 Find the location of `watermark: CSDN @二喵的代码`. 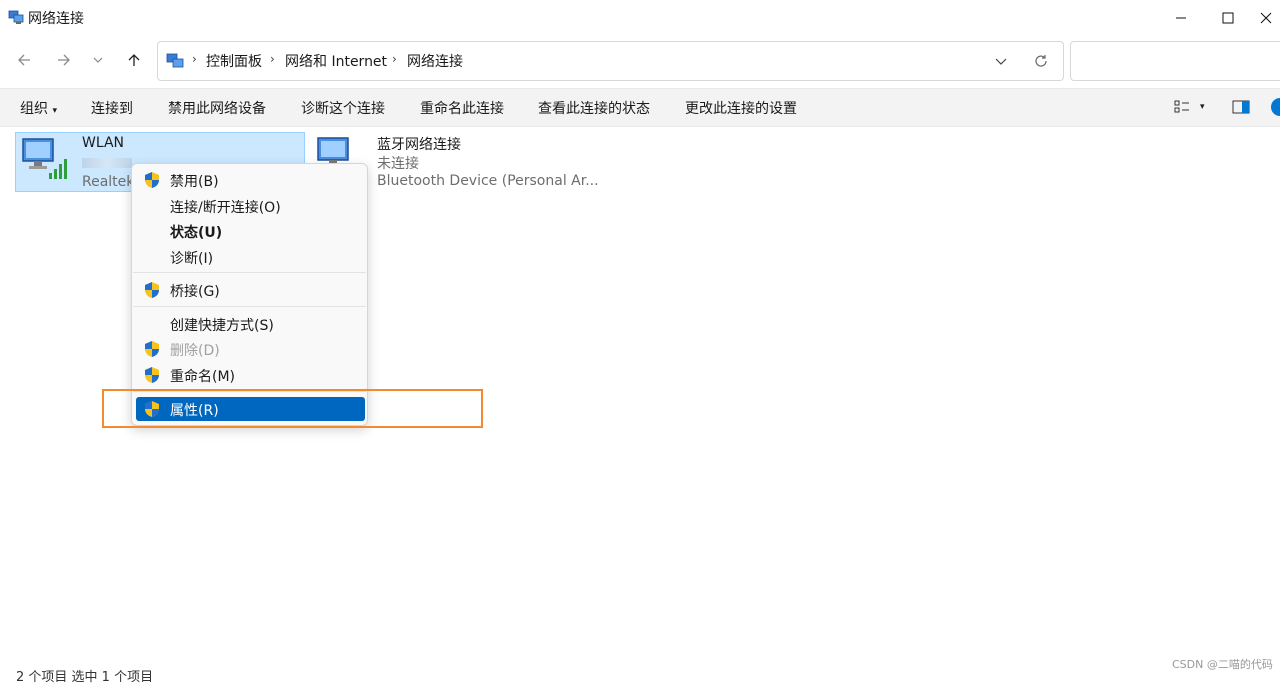

watermark: CSDN @二喵的代码 is located at coordinates (1222, 664).